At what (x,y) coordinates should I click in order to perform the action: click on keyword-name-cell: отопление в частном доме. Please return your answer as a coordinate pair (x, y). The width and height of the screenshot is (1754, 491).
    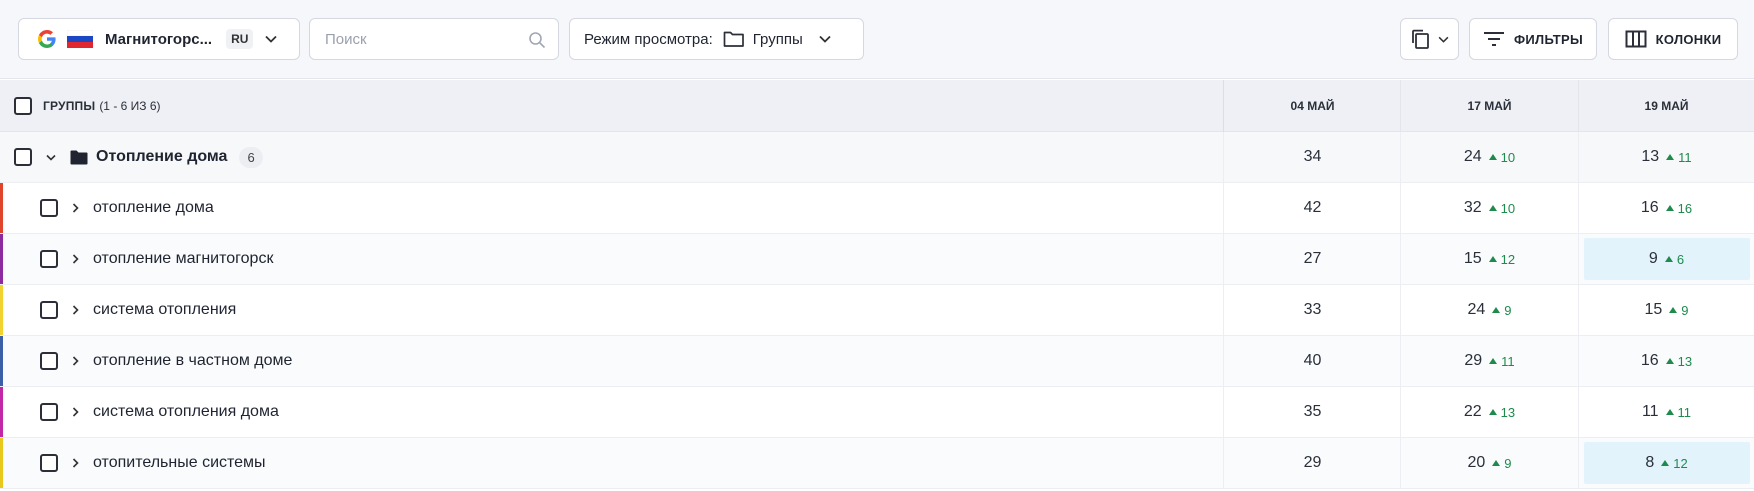
    Looking at the image, I should click on (612, 361).